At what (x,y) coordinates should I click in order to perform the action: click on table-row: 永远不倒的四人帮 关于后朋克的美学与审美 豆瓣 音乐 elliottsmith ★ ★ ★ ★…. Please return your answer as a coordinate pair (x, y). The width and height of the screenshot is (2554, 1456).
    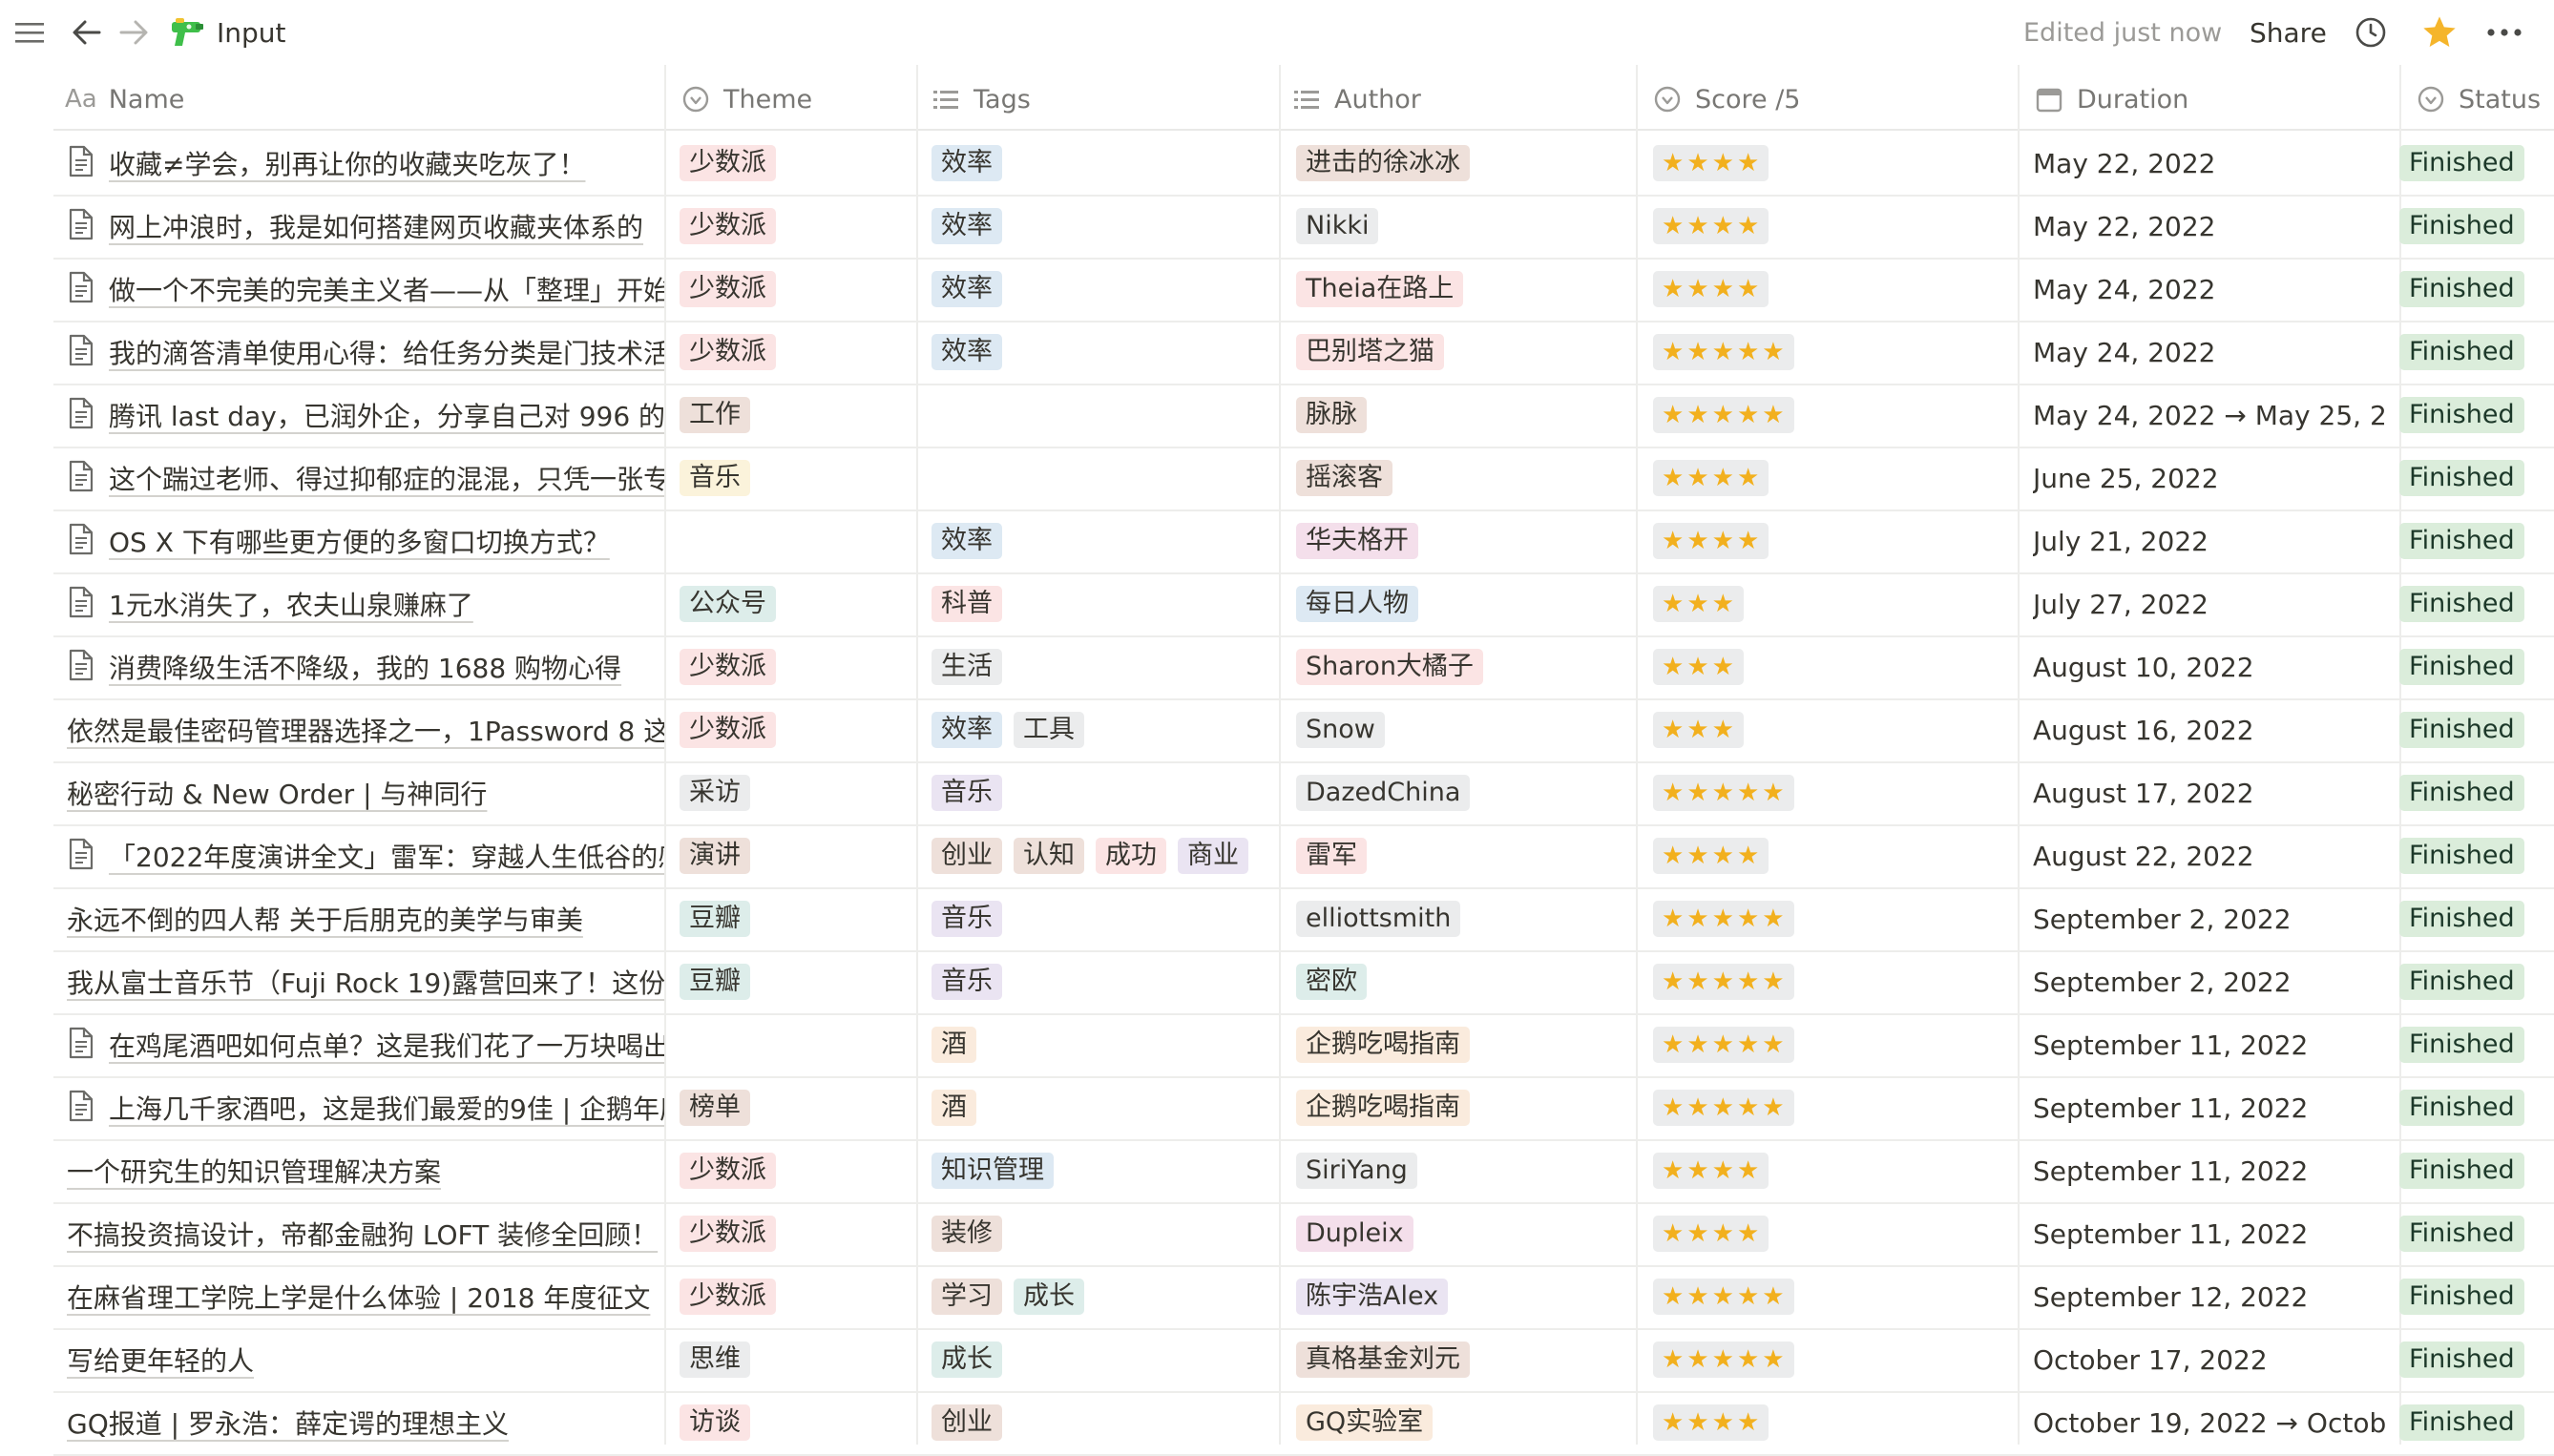
    Looking at the image, I should click on (1303, 920).